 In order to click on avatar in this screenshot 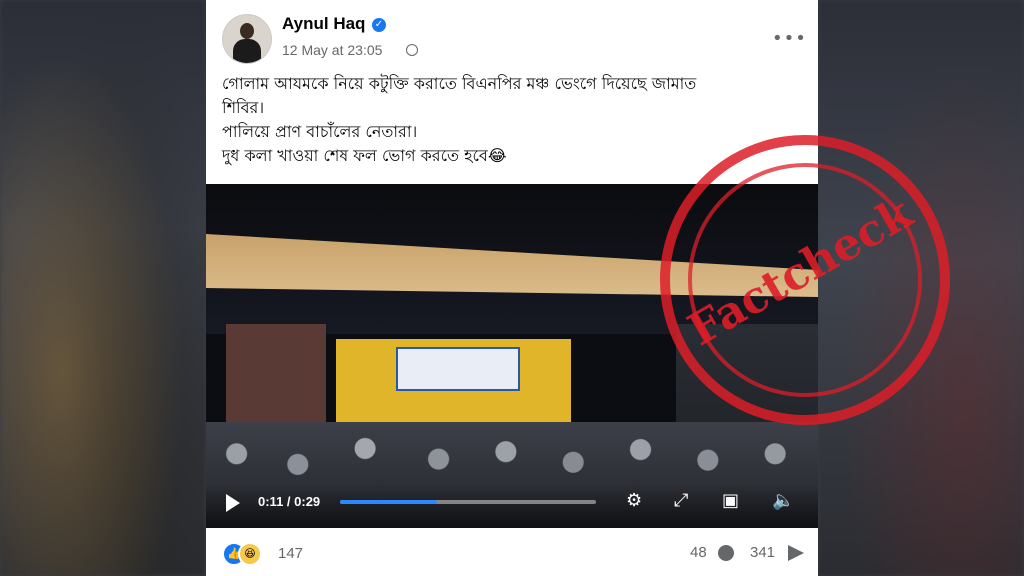, I will do `click(247, 39)`.